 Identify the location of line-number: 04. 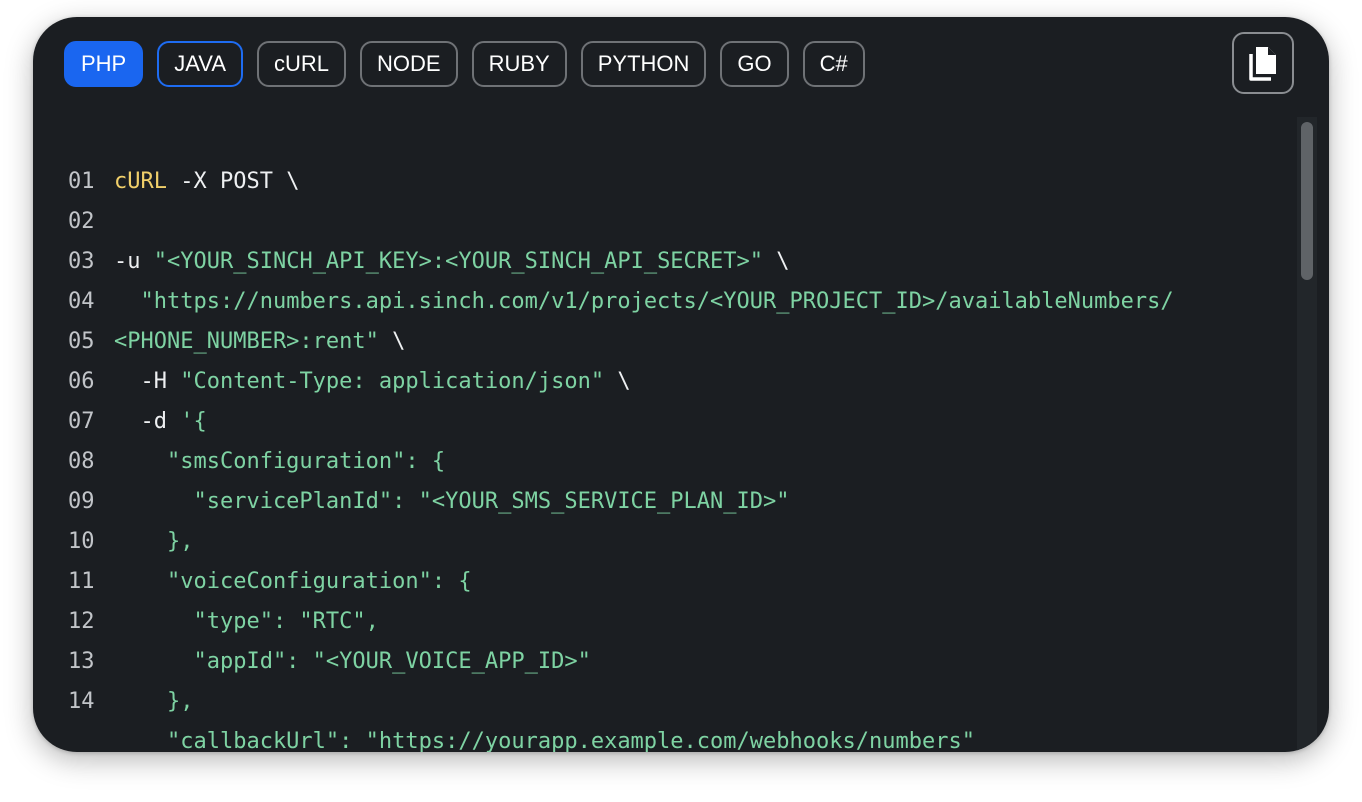
(81, 301).